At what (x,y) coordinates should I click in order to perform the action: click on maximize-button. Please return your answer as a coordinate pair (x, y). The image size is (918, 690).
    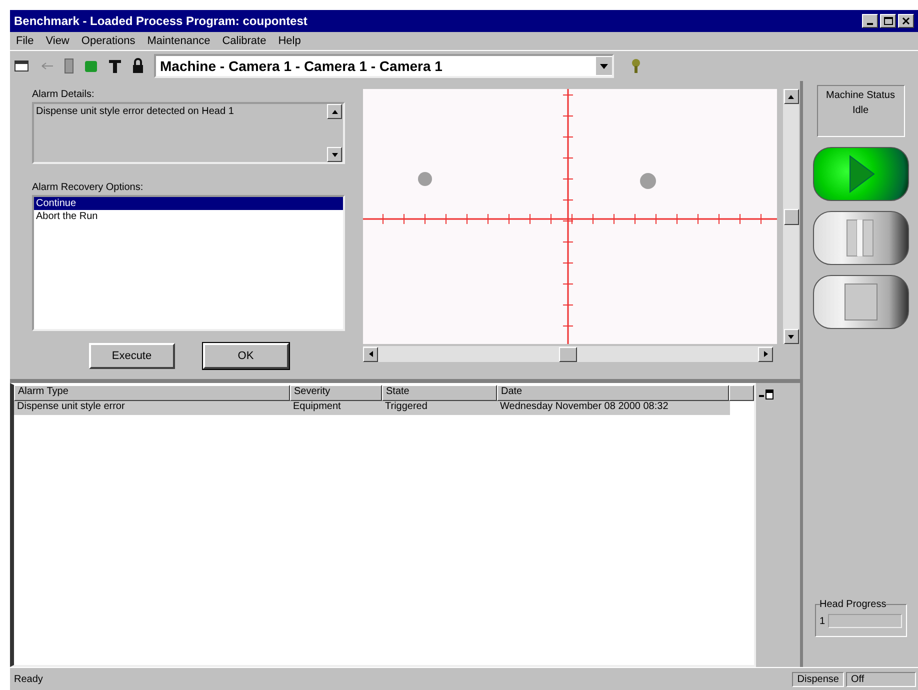
    Looking at the image, I should click on (888, 21).